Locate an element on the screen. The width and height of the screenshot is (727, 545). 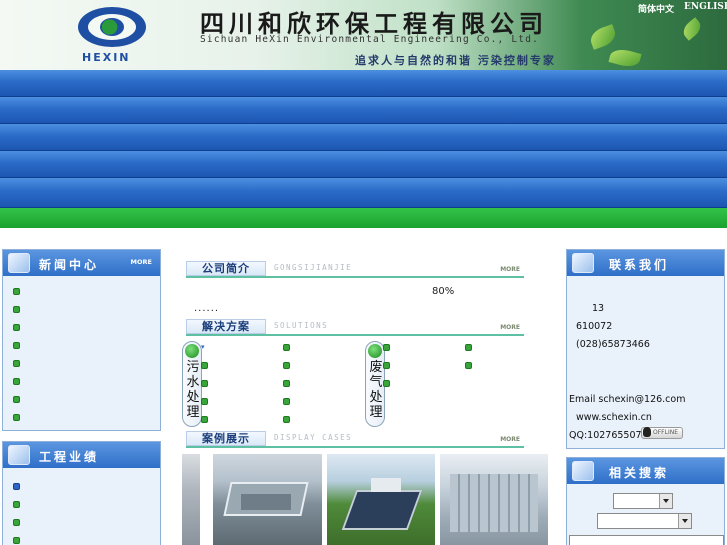
projects-box: 工程业绩 is located at coordinates (81, 493).